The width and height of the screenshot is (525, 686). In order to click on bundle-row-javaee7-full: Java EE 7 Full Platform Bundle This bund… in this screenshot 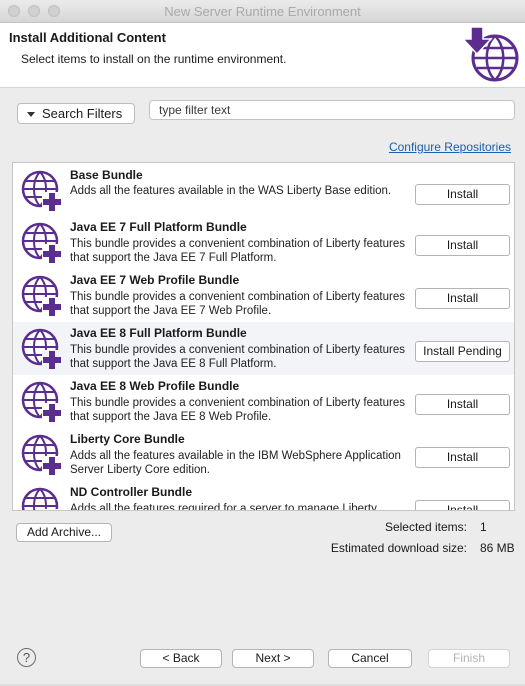, I will do `click(263, 242)`.